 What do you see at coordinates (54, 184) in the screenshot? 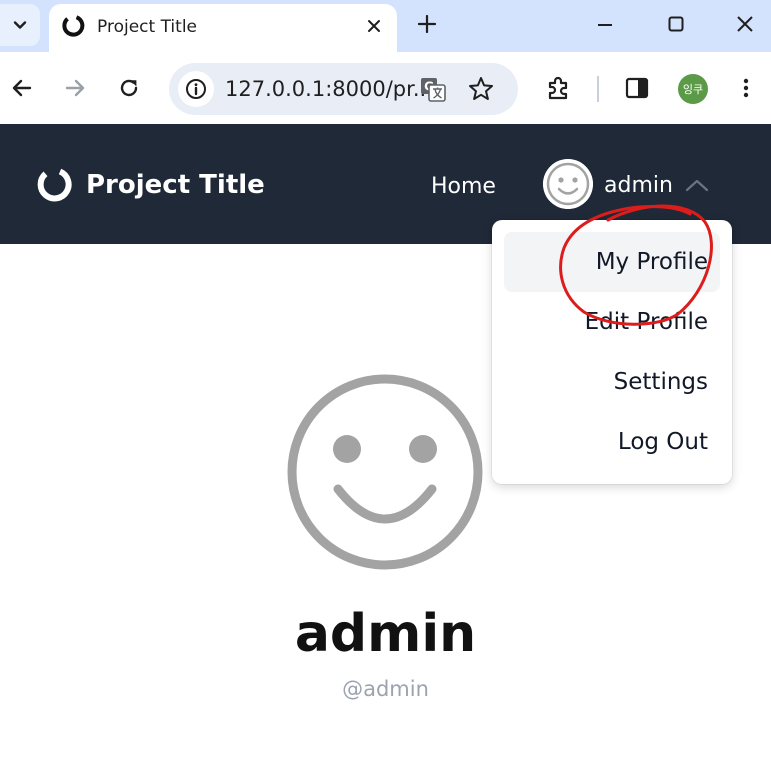
I see `brand-logo-icon` at bounding box center [54, 184].